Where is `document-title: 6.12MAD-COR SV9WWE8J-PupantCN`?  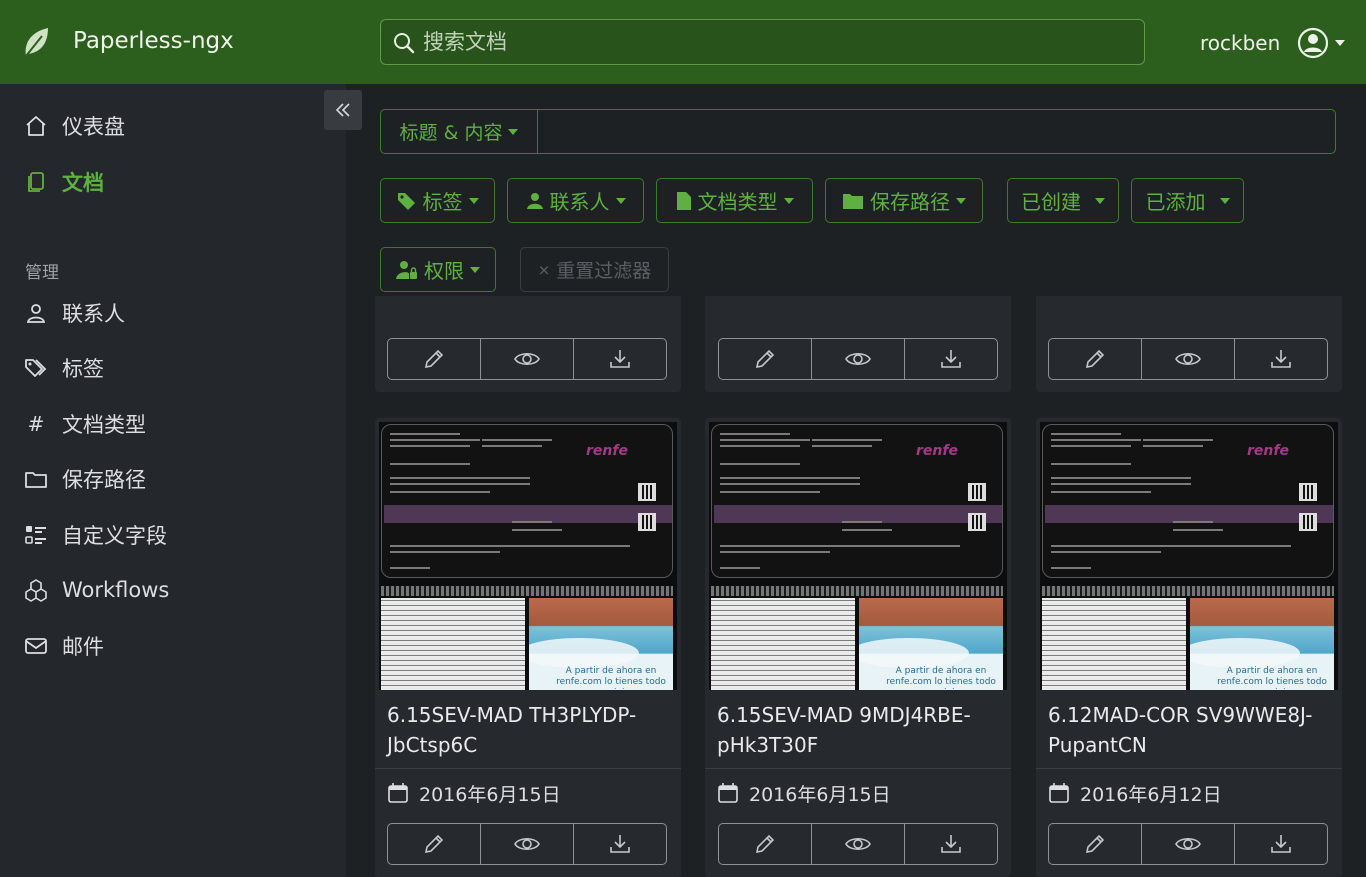 document-title: 6.12MAD-COR SV9WWE8J-PupantCN is located at coordinates (1190, 730).